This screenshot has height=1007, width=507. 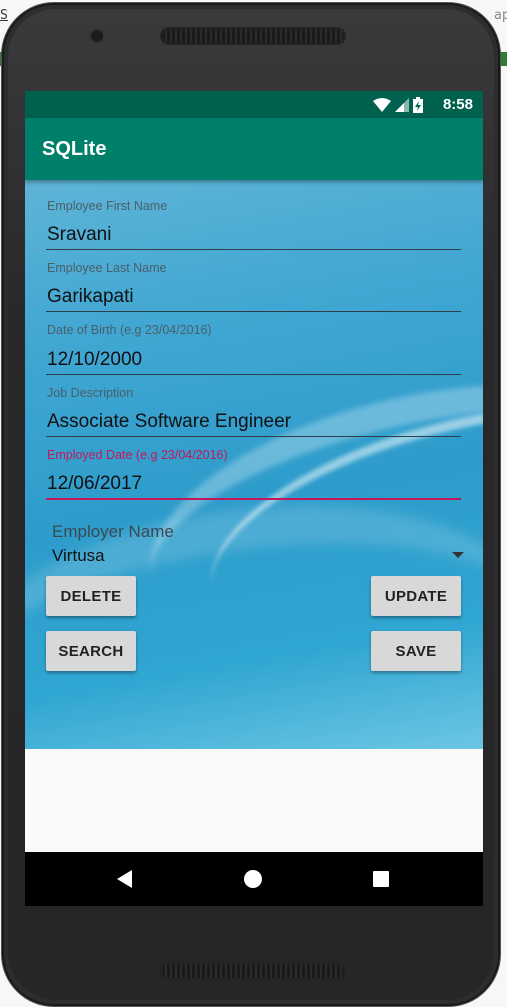 I want to click on first-name-underline, so click(x=253, y=249).